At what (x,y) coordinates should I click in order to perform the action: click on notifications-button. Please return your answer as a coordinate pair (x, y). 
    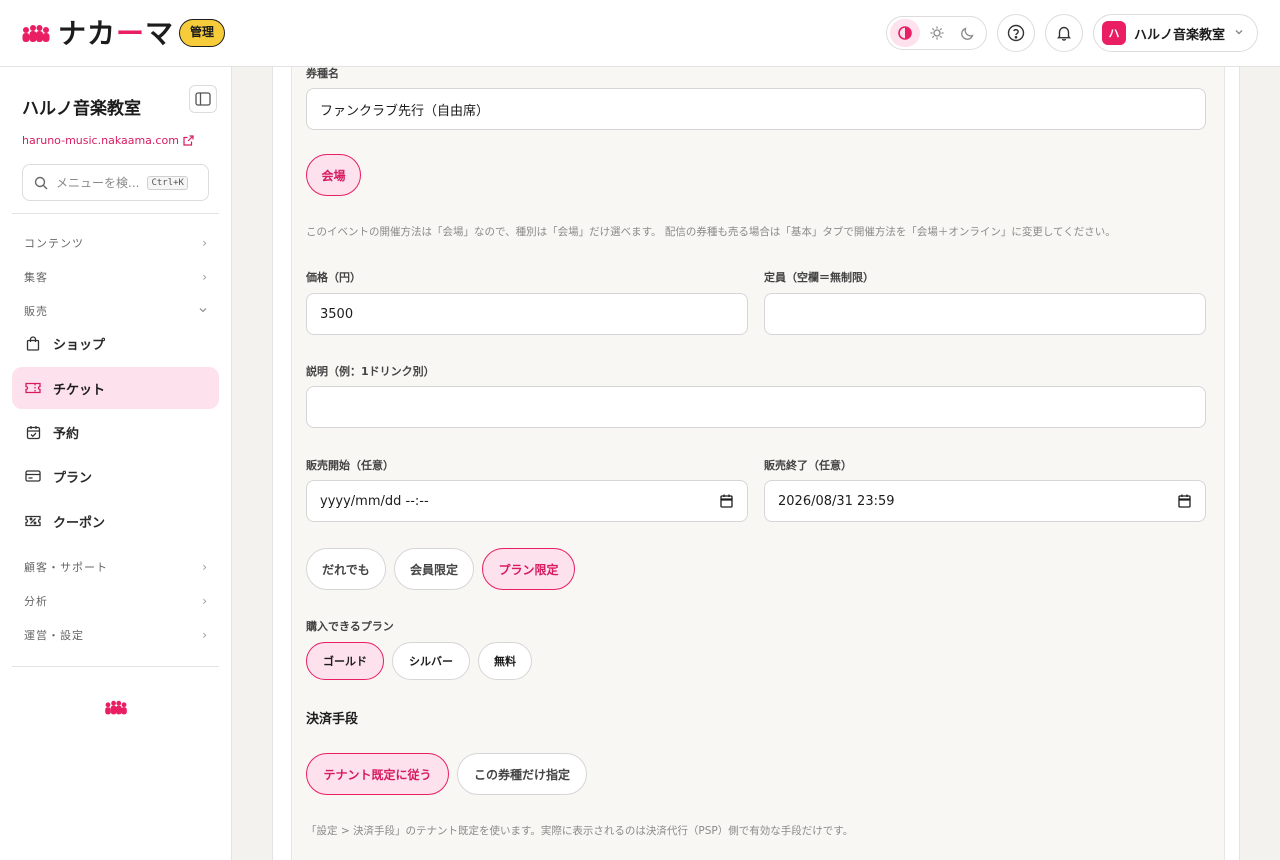
    Looking at the image, I should click on (1064, 33).